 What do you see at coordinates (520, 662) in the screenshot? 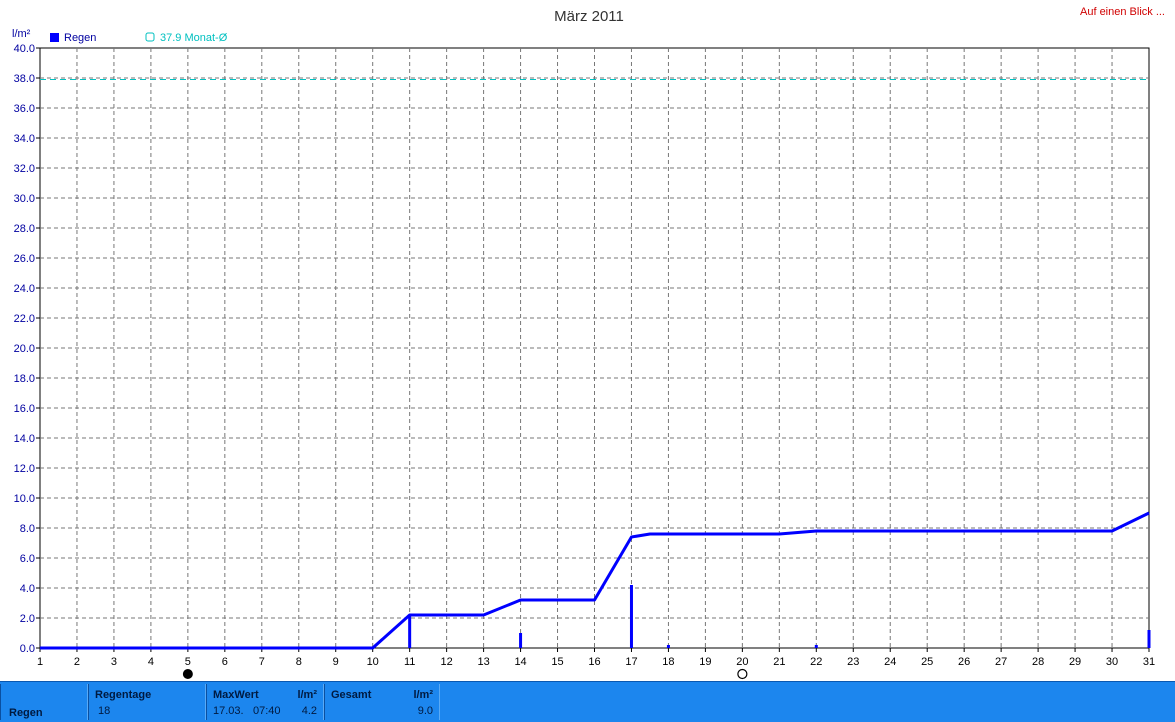
I see `x-tick-label: 14` at bounding box center [520, 662].